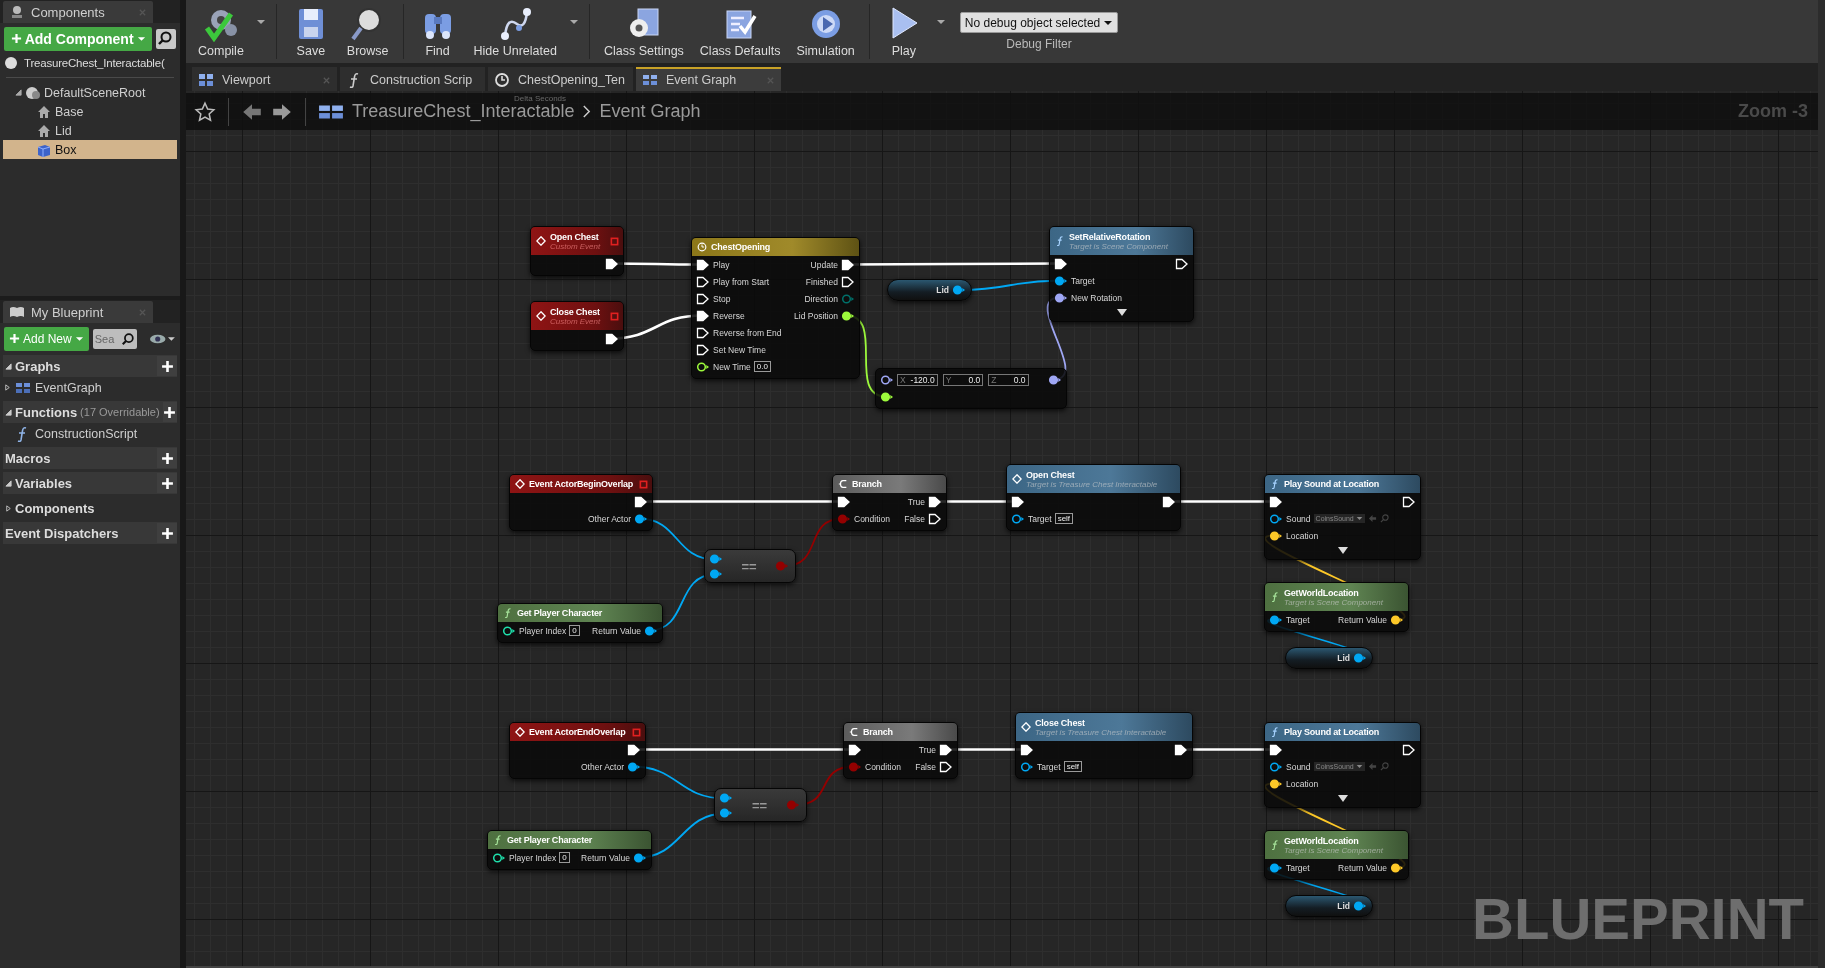 This screenshot has width=1825, height=968. What do you see at coordinates (78, 12) in the screenshot?
I see `panel-tab: Components` at bounding box center [78, 12].